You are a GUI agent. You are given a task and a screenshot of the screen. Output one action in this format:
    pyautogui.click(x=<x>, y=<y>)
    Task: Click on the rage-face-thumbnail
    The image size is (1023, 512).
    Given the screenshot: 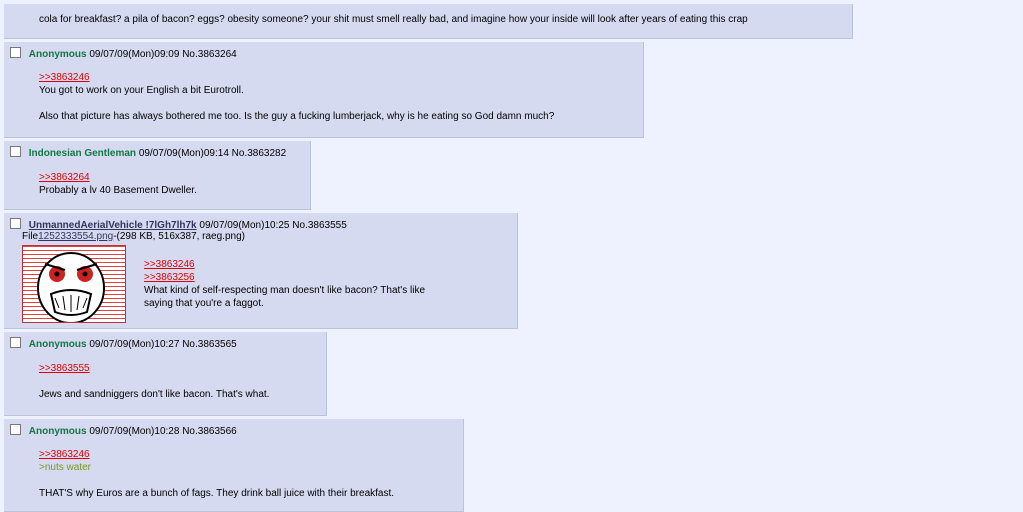 What is the action you would take?
    pyautogui.click(x=74, y=284)
    